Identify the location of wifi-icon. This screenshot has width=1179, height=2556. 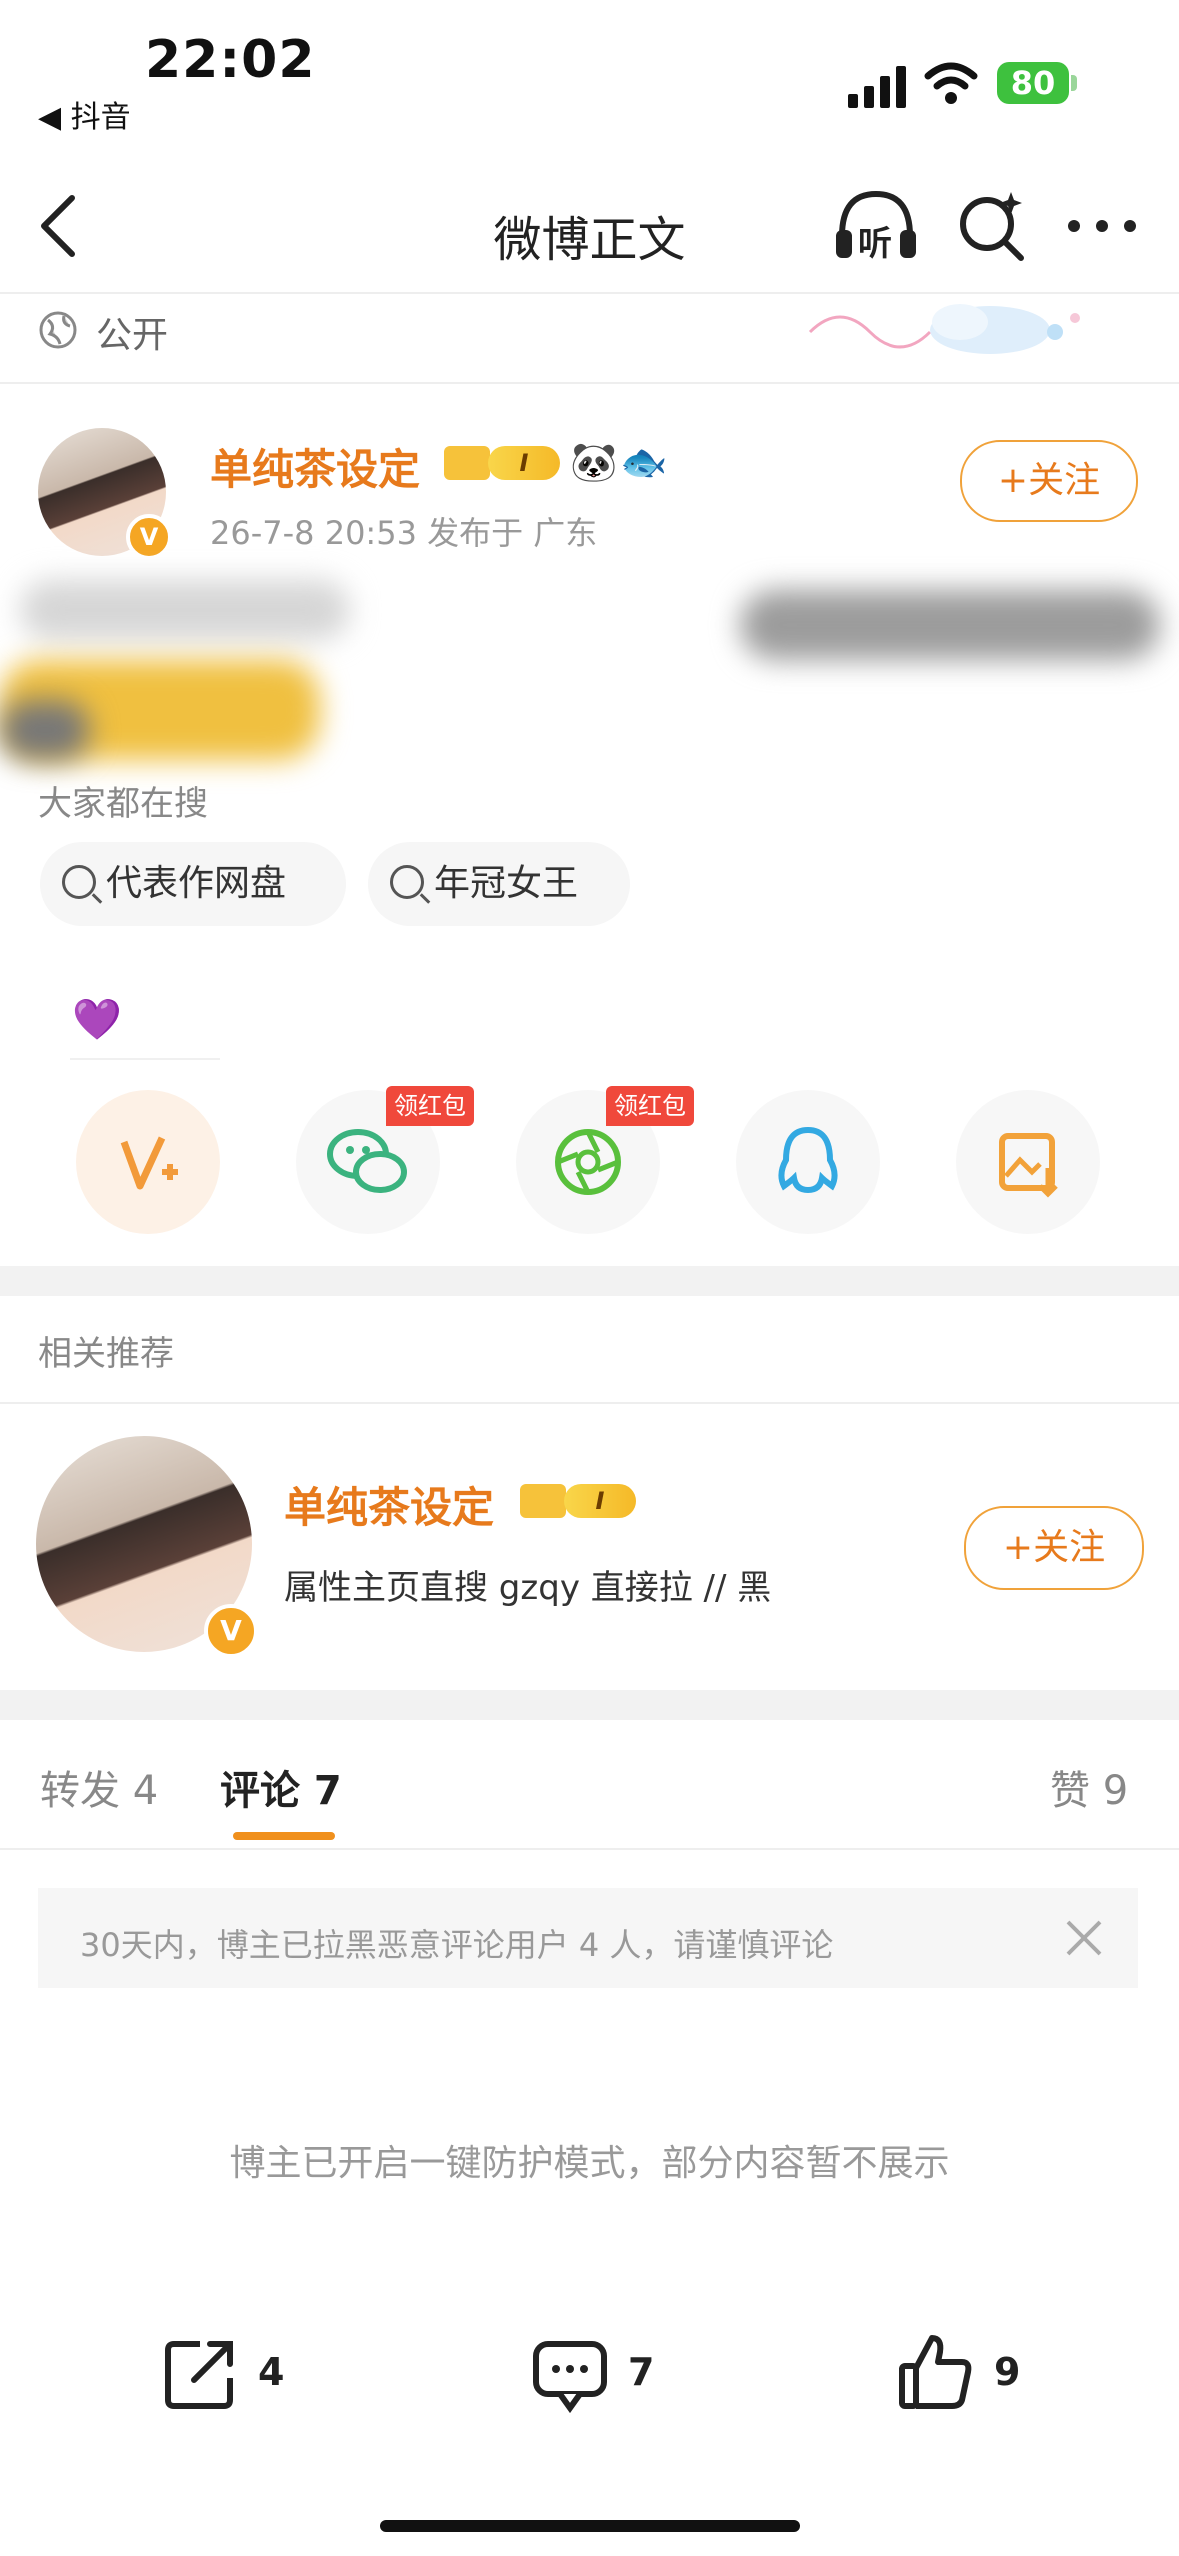
(951, 83).